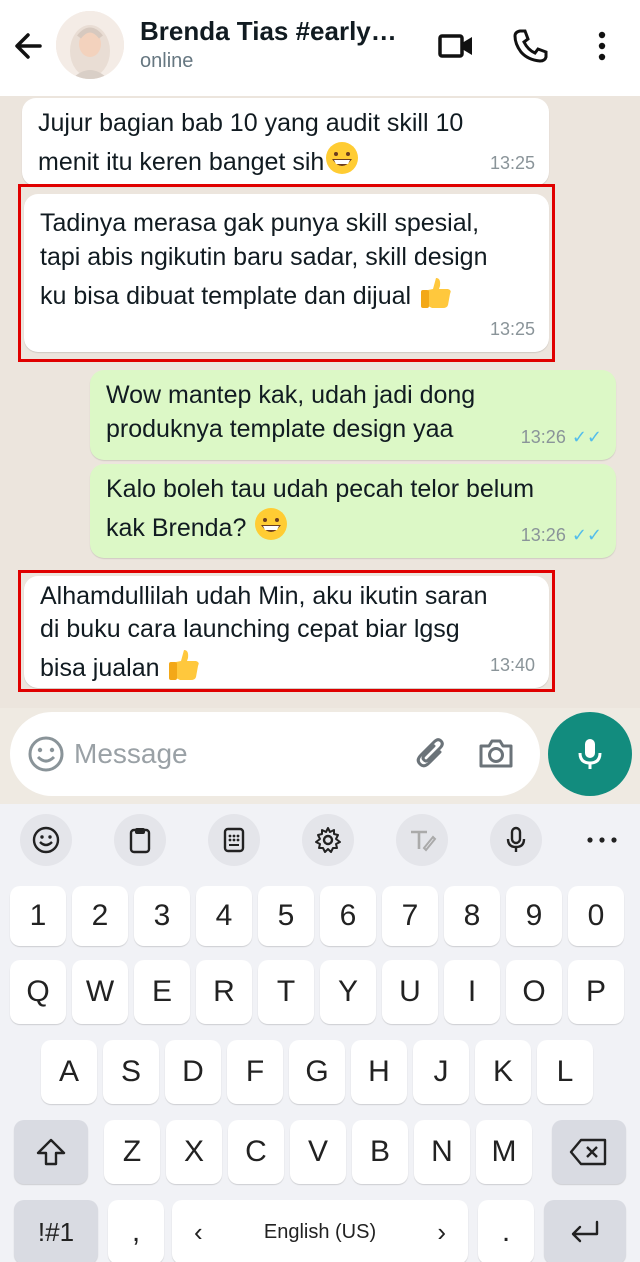 Image resolution: width=640 pixels, height=1262 pixels. What do you see at coordinates (456, 46) in the screenshot?
I see `video-call-icon` at bounding box center [456, 46].